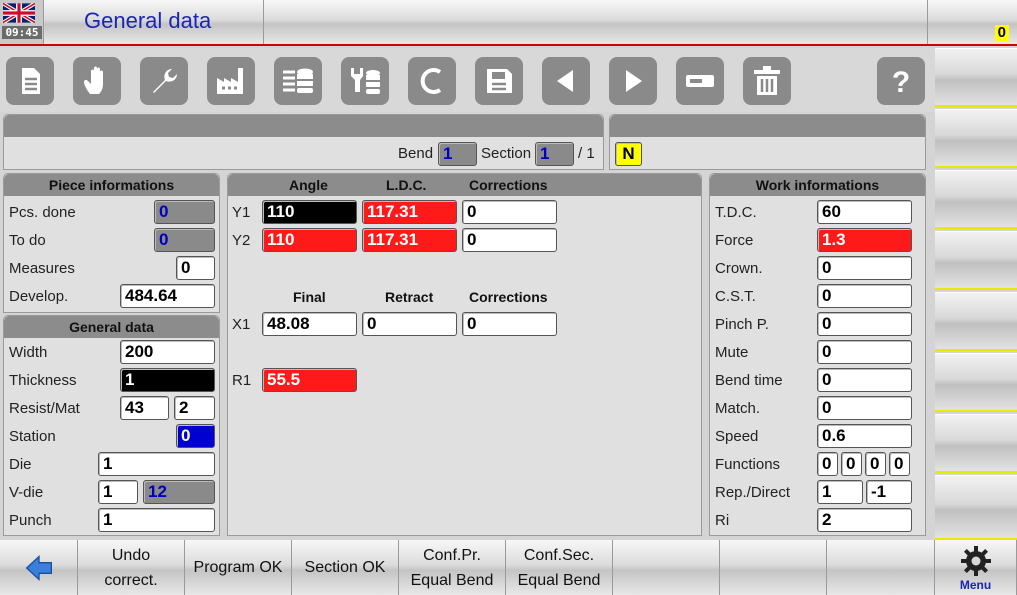  What do you see at coordinates (409, 212) in the screenshot?
I see `y1-ldc-field: 117.31` at bounding box center [409, 212].